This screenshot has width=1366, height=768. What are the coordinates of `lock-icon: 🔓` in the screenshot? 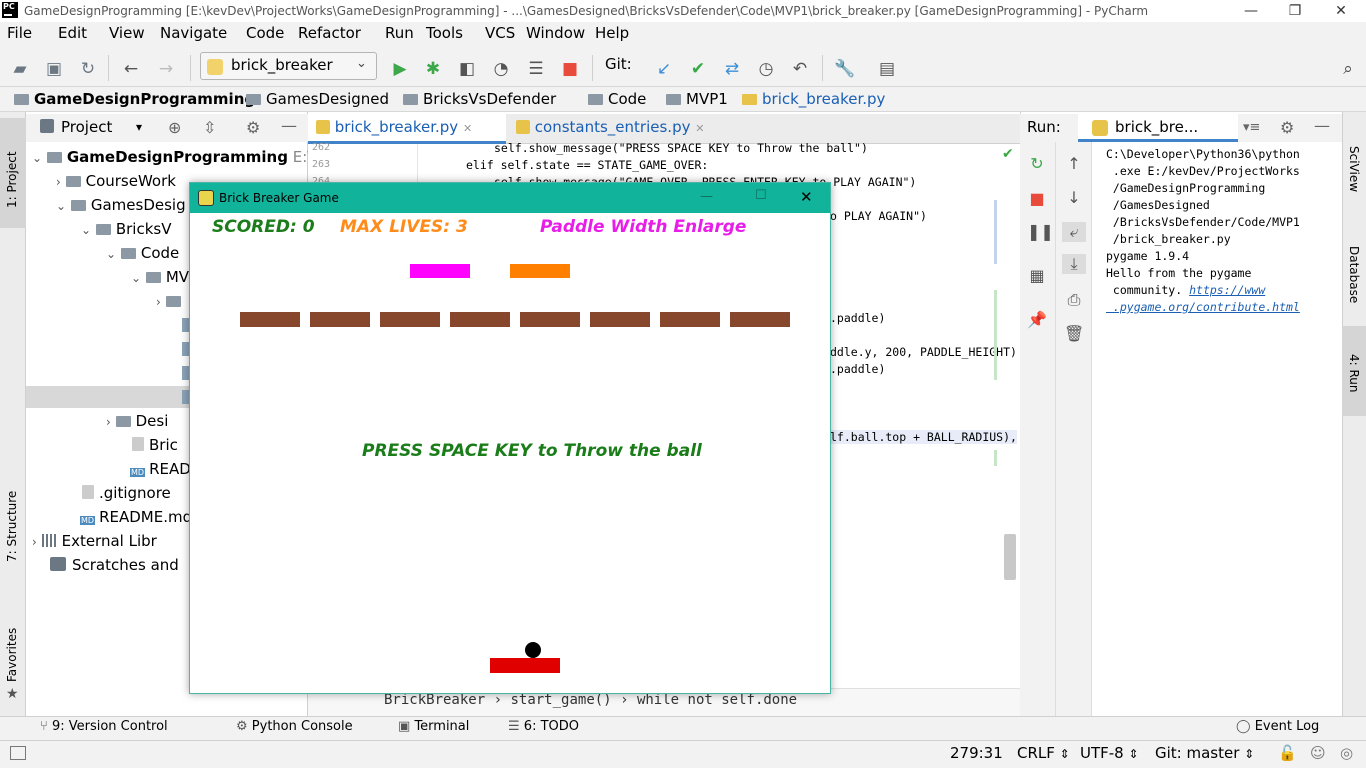 It's located at (1287, 753).